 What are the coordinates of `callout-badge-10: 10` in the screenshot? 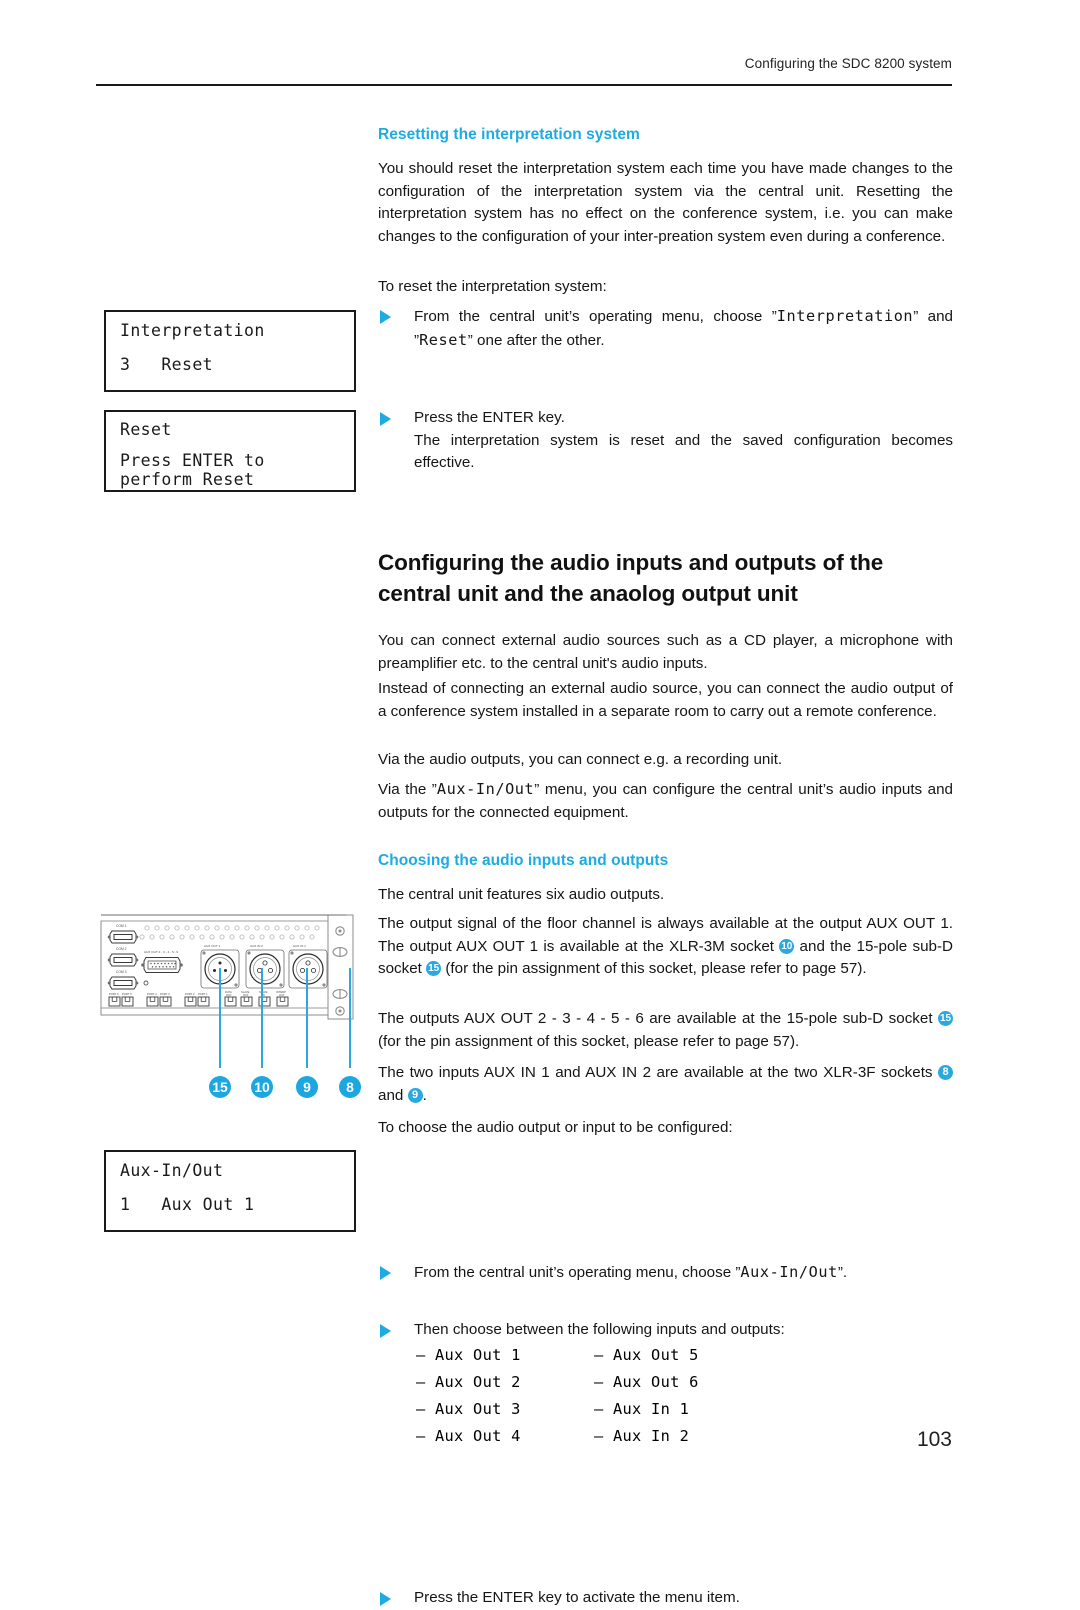 It's located at (787, 946).